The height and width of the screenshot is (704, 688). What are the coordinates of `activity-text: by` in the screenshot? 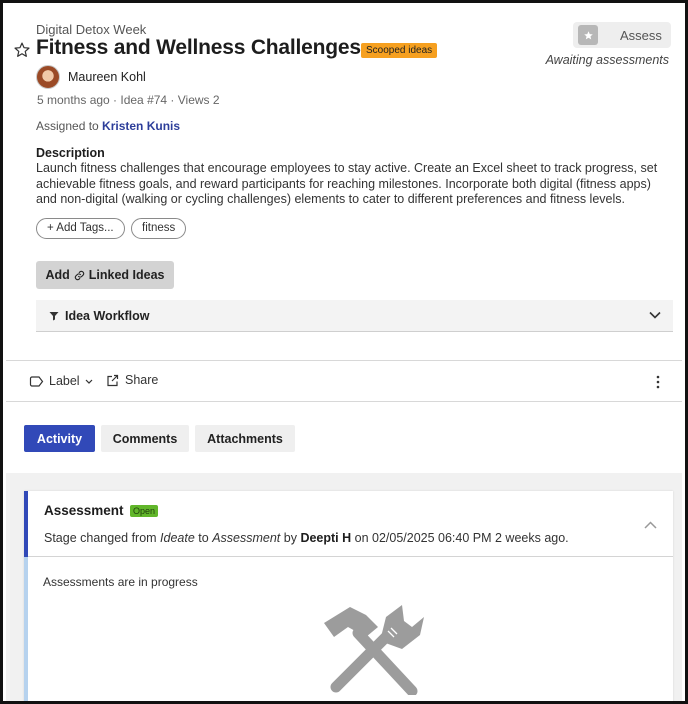 It's located at (290, 538).